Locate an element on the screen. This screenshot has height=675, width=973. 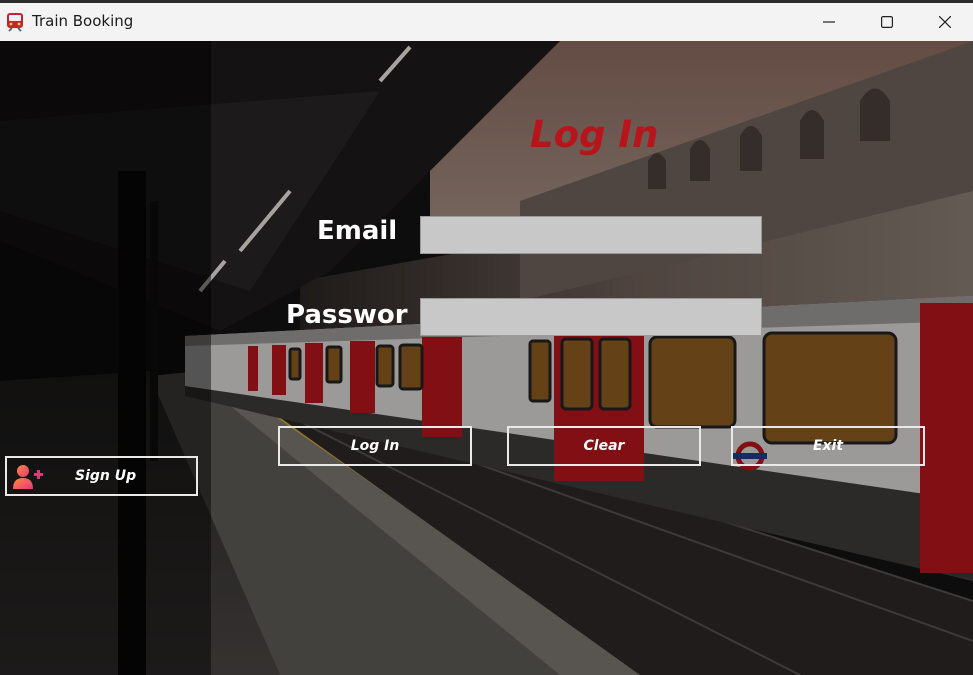
email-label: Email is located at coordinates (357, 231).